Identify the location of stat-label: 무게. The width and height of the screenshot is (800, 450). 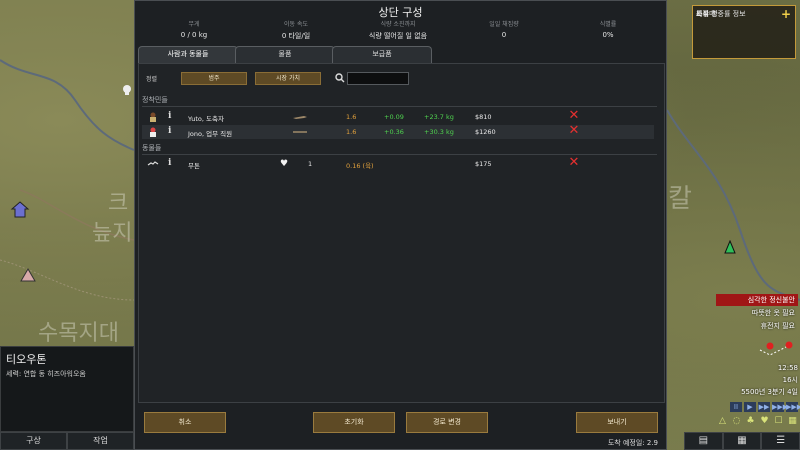
(194, 24).